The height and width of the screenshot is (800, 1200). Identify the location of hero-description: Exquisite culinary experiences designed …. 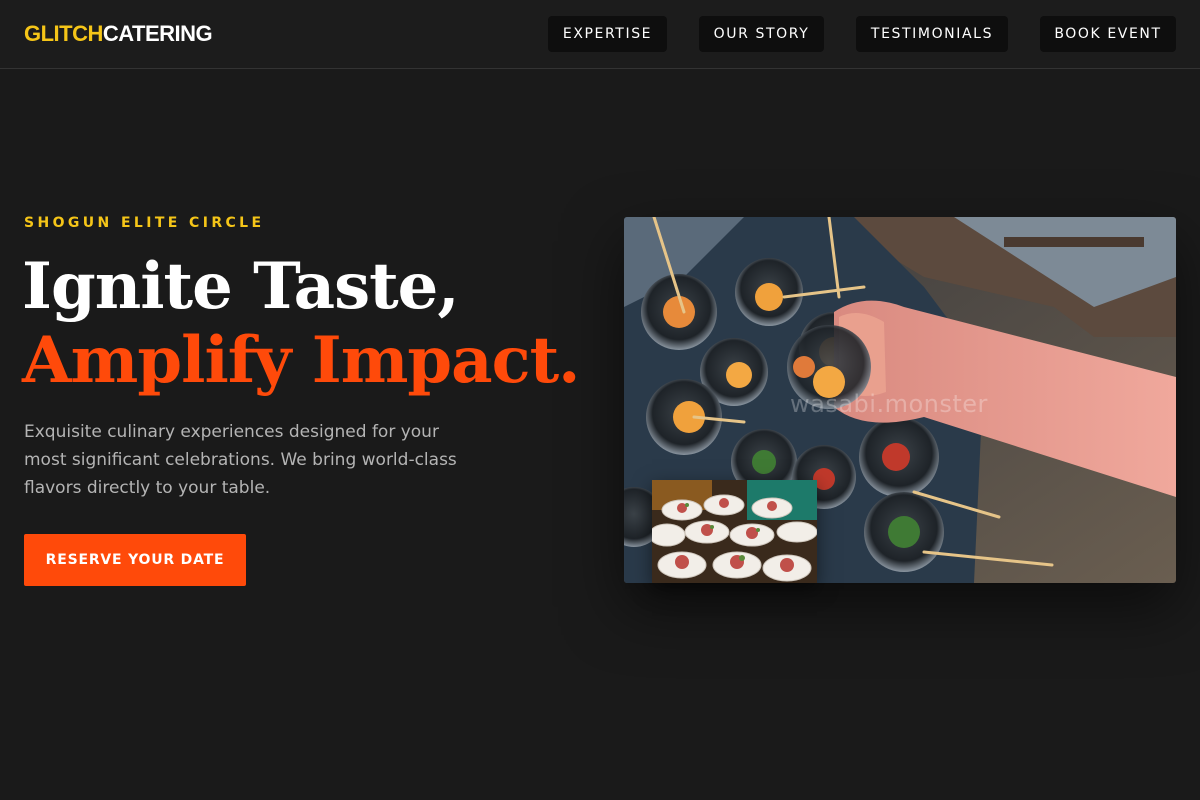
(240, 460).